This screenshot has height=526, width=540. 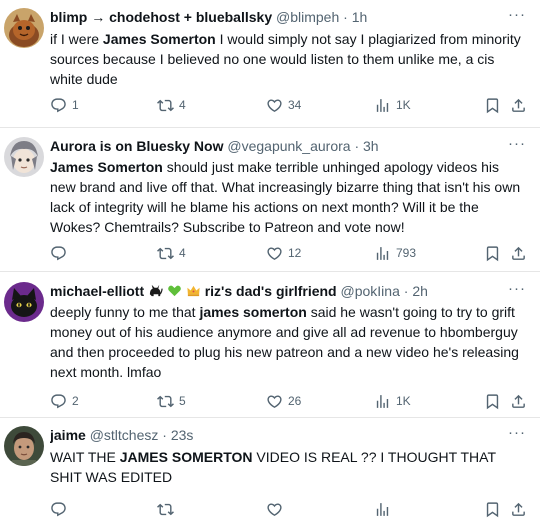 What do you see at coordinates (253, 312) in the screenshot?
I see `mention-highlight: james somerton` at bounding box center [253, 312].